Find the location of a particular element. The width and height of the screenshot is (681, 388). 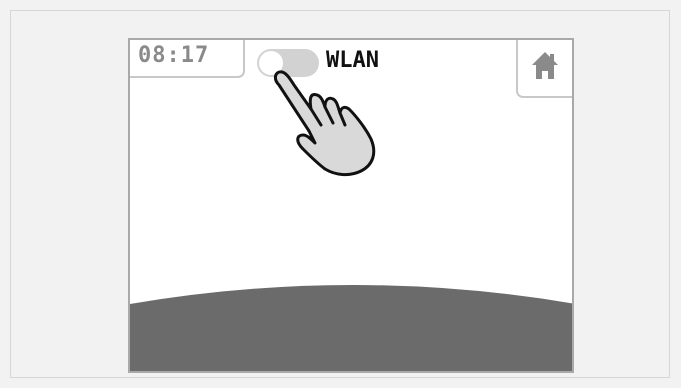

clock-badge: 08:17 is located at coordinates (187, 59).